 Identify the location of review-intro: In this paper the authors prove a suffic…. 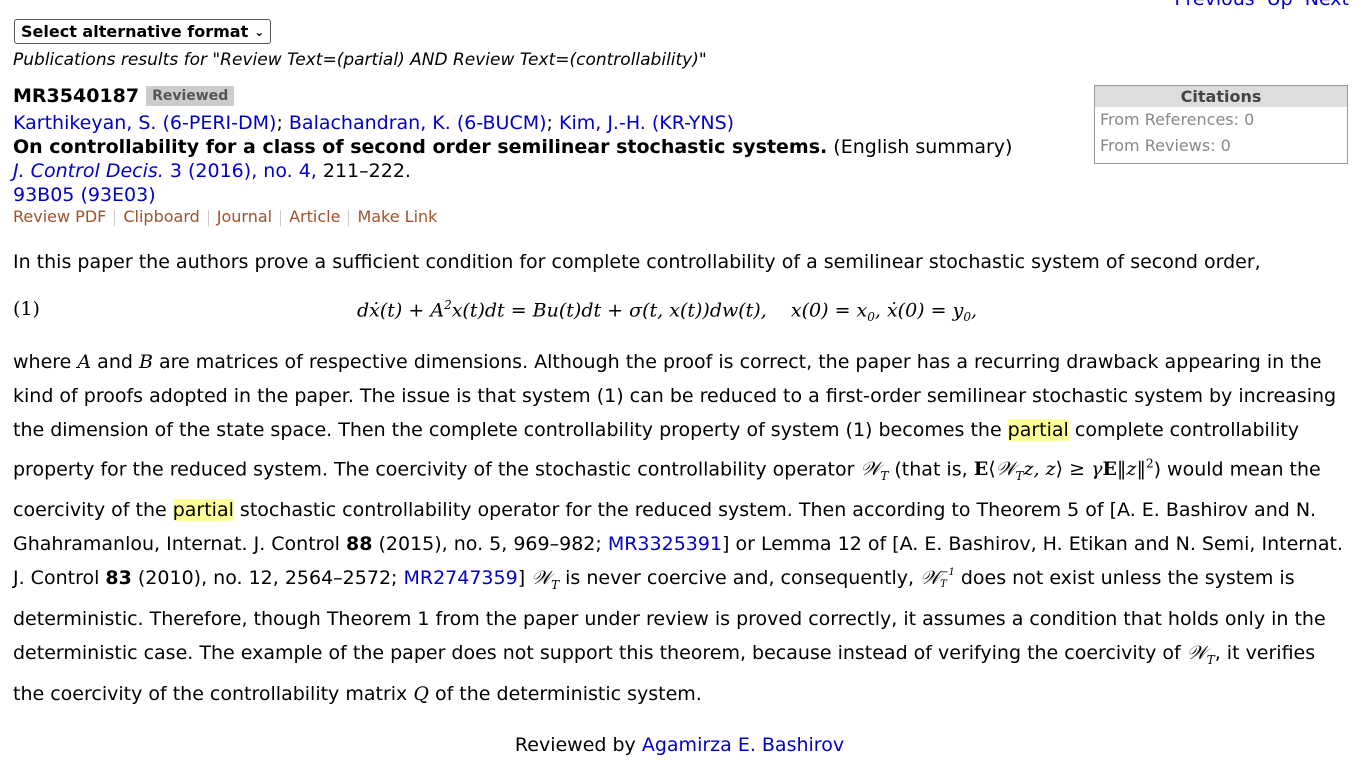
(637, 262).